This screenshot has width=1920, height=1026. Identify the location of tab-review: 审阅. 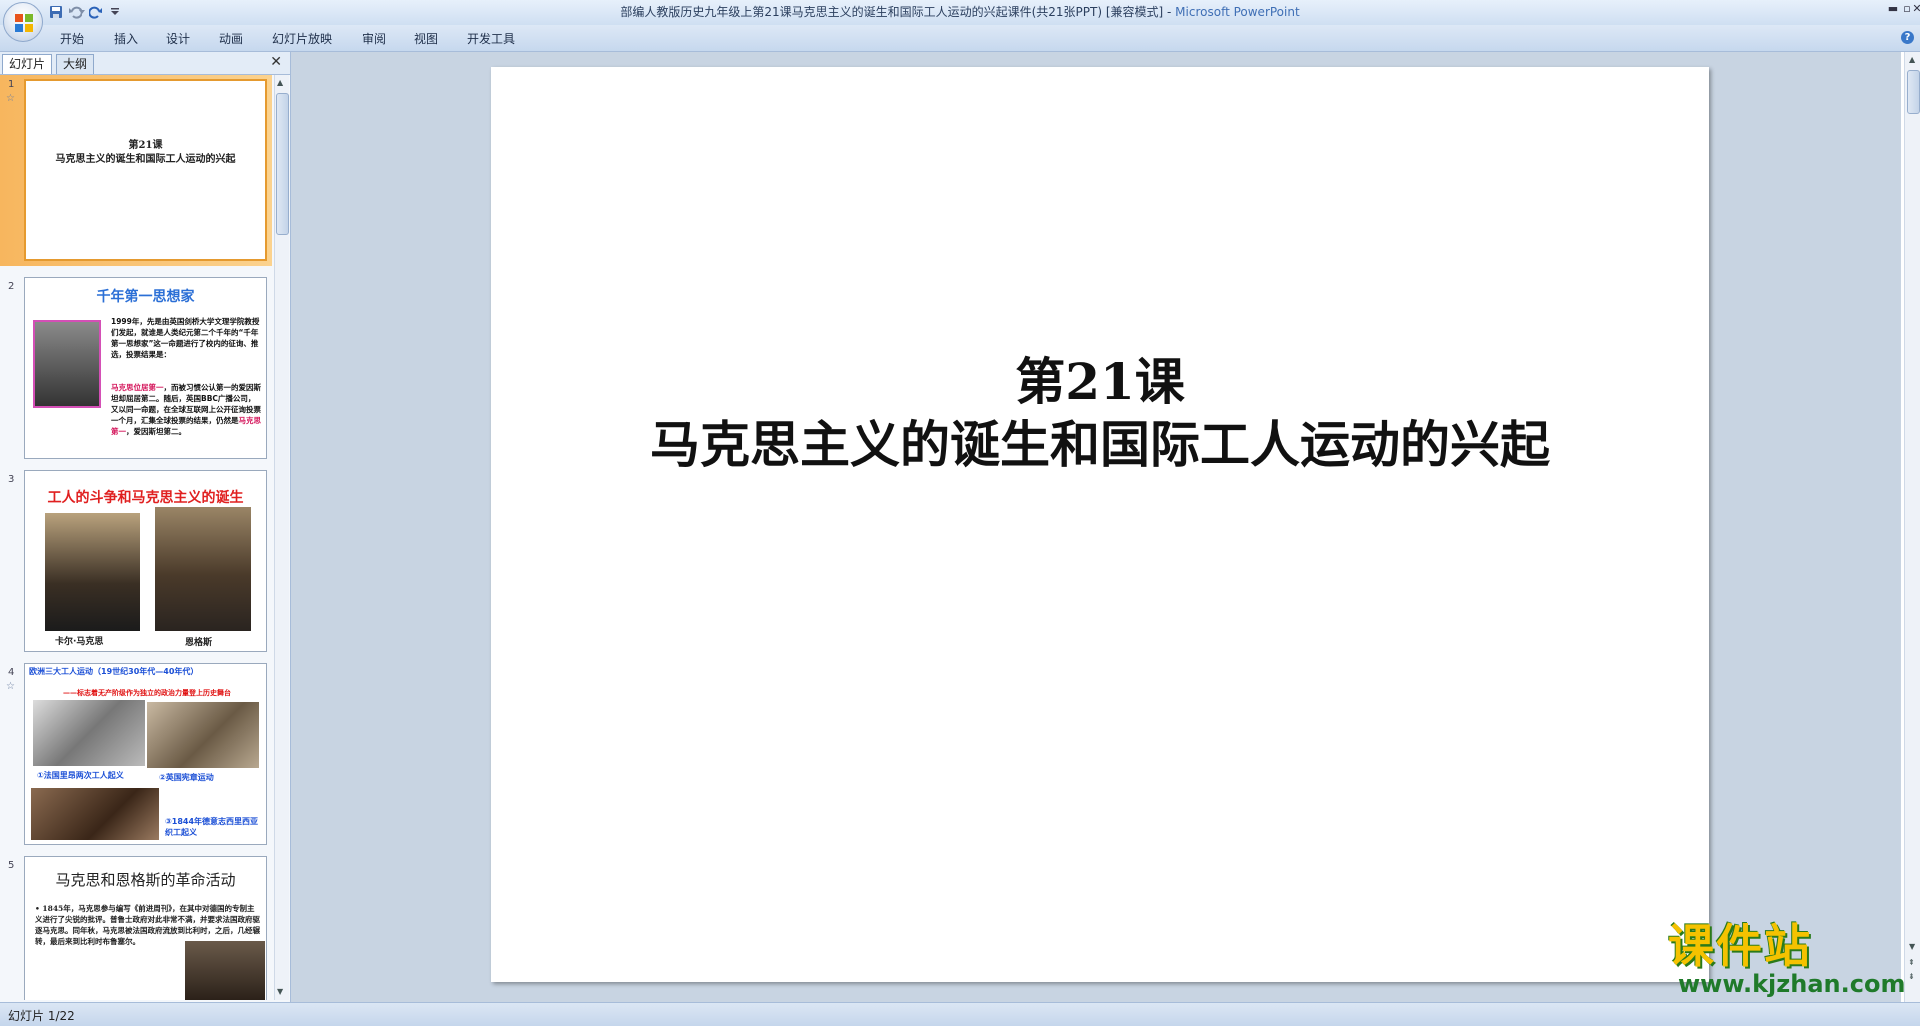
(374, 38).